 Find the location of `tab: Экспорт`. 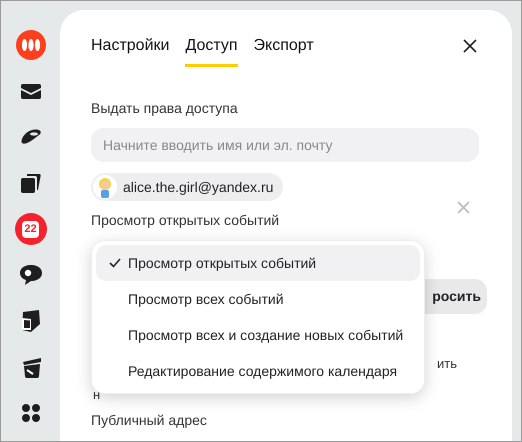

tab: Экспорт is located at coordinates (284, 50).